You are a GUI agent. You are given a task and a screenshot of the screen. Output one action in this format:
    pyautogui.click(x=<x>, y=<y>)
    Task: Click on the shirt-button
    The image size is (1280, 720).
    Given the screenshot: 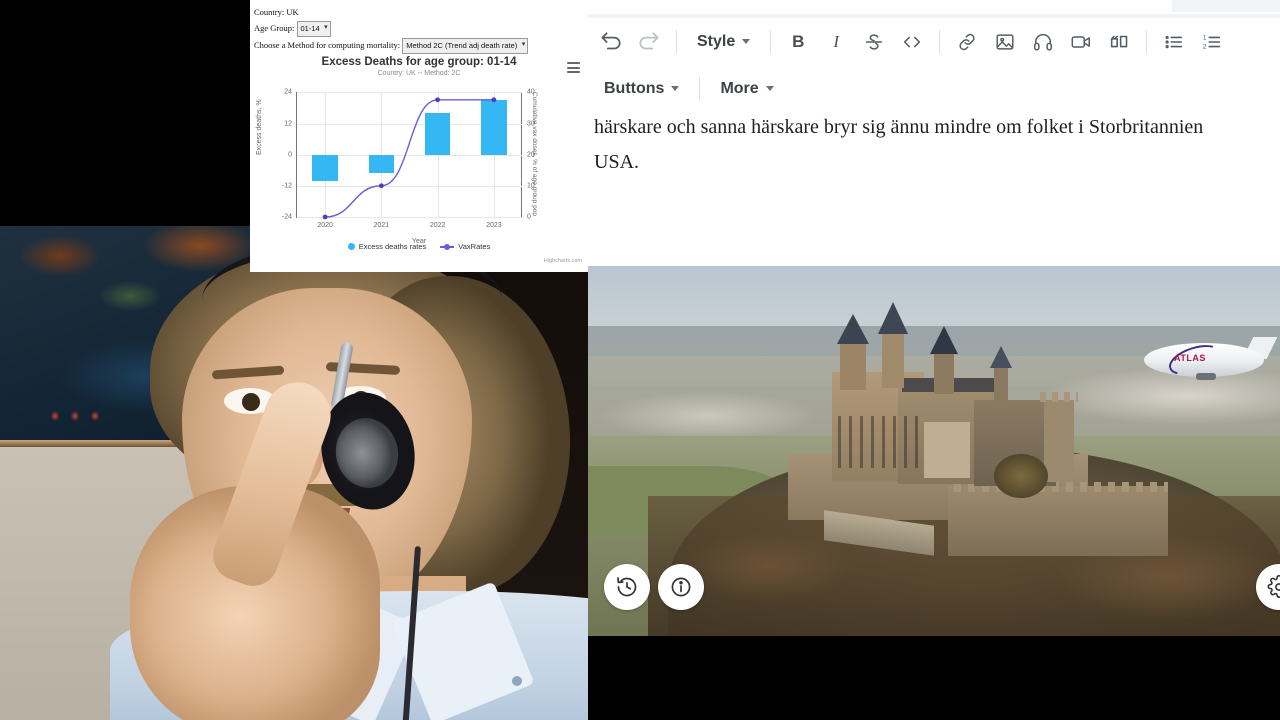 What is the action you would take?
    pyautogui.click(x=517, y=681)
    